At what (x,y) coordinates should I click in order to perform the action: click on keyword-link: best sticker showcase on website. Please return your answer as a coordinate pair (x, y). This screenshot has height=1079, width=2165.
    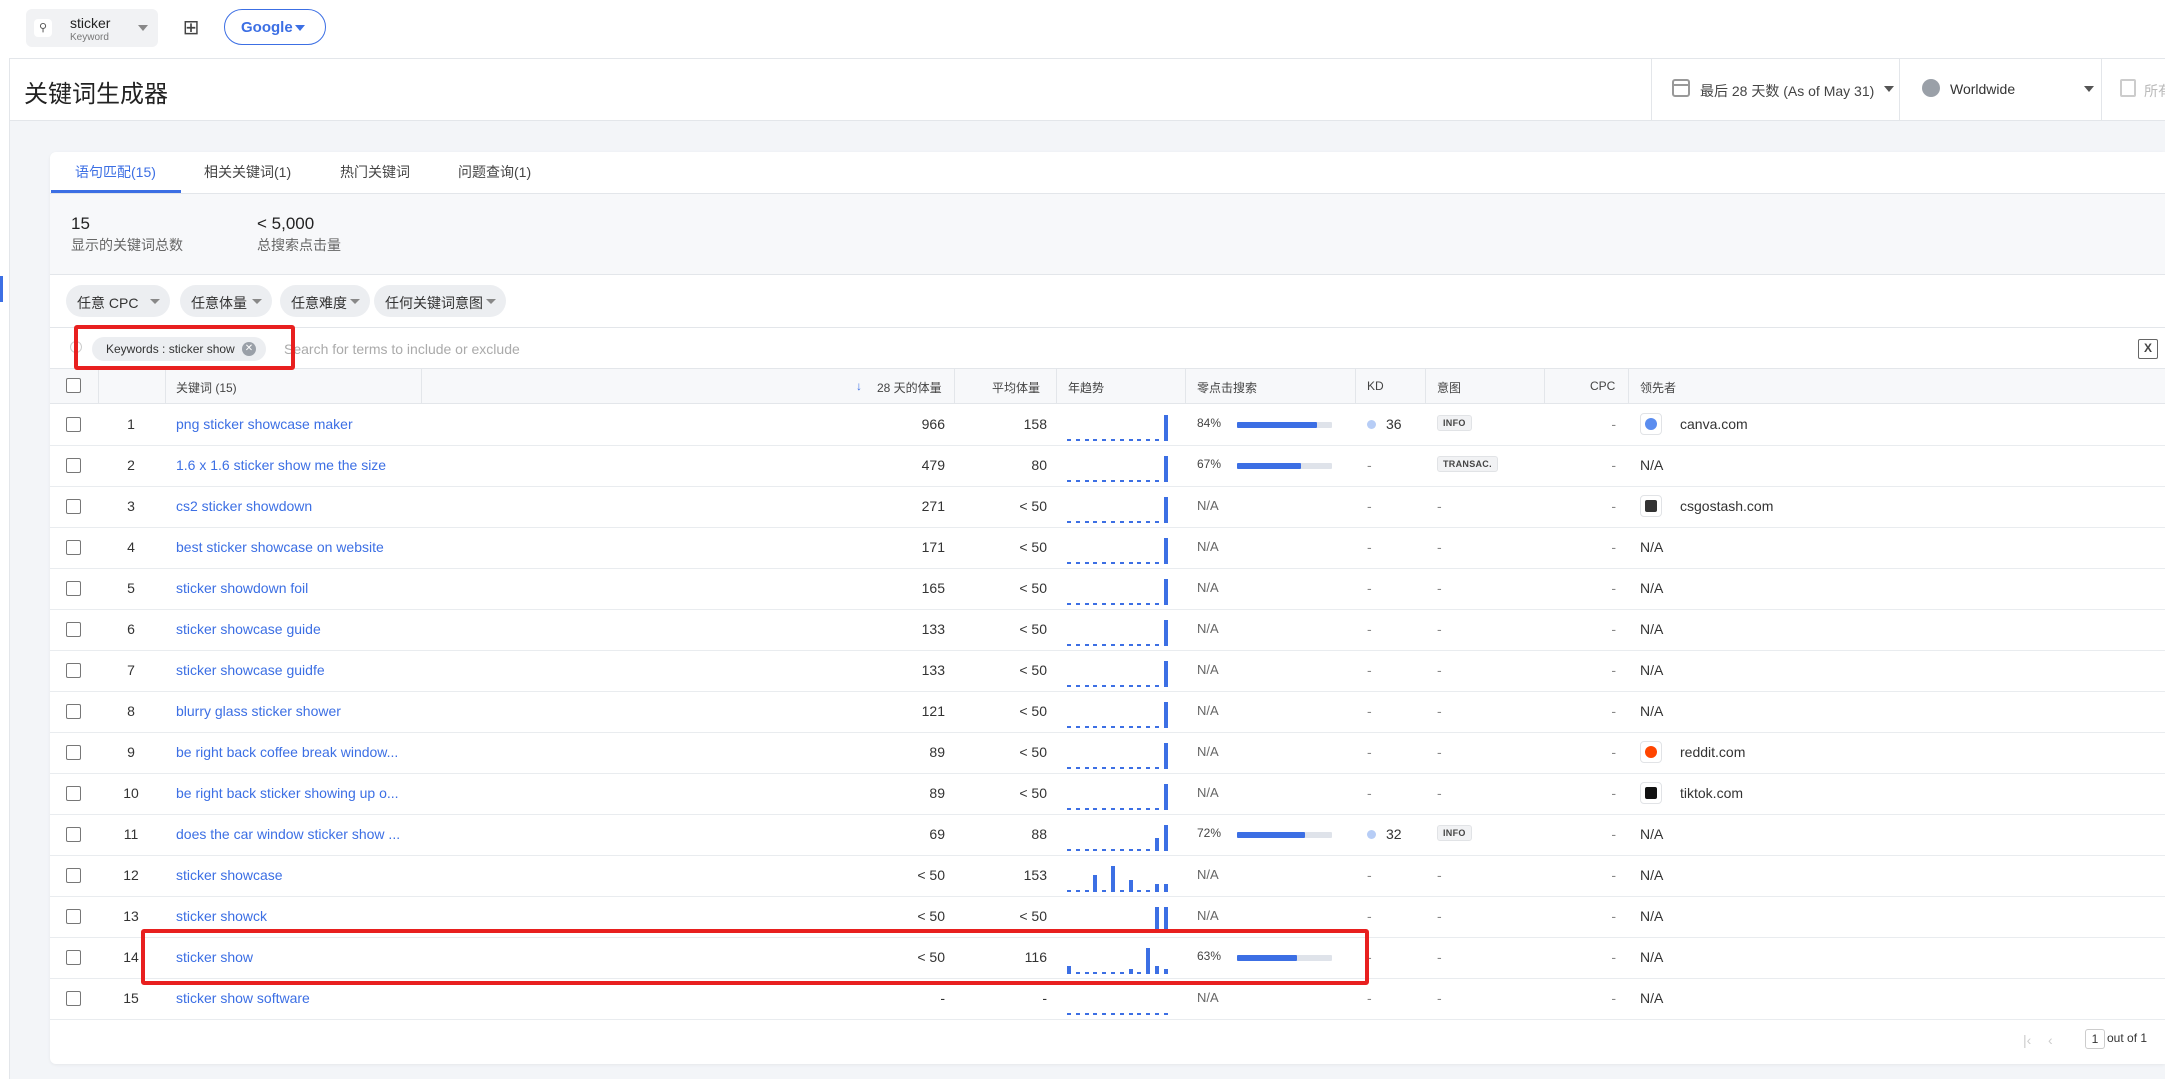
    Looking at the image, I should click on (280, 547).